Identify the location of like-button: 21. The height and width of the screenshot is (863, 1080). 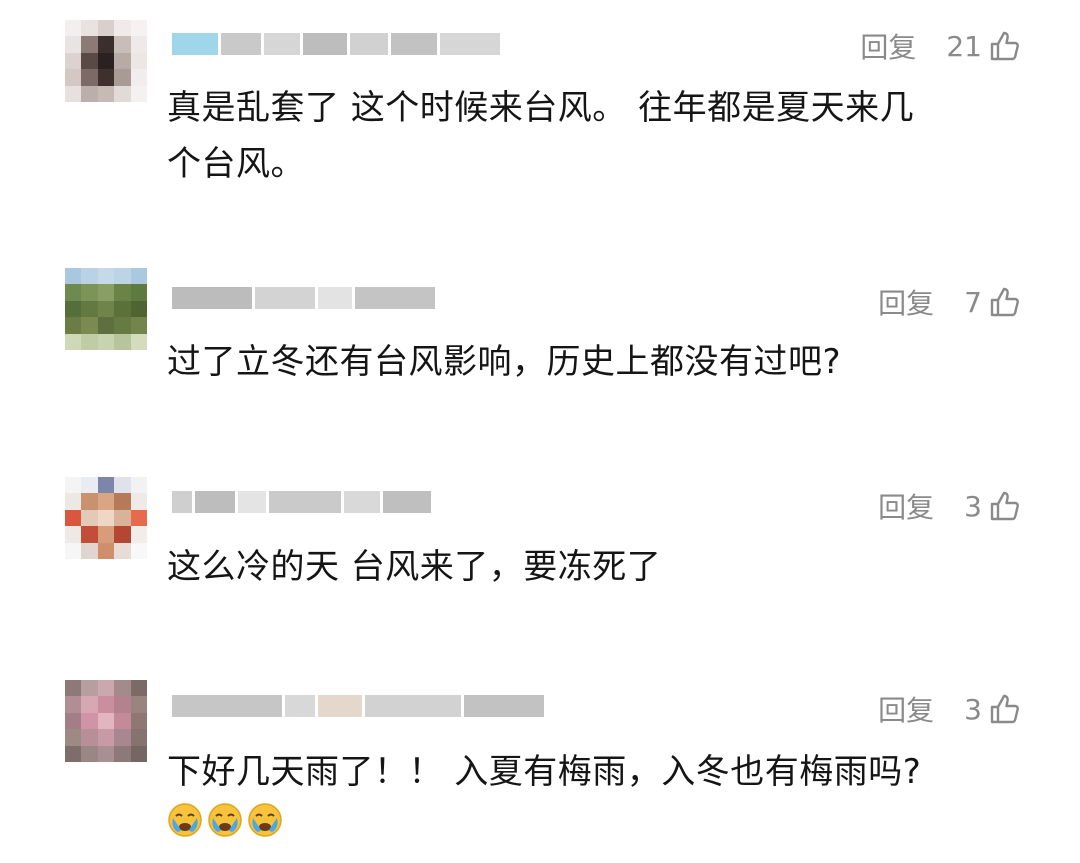
(983, 46).